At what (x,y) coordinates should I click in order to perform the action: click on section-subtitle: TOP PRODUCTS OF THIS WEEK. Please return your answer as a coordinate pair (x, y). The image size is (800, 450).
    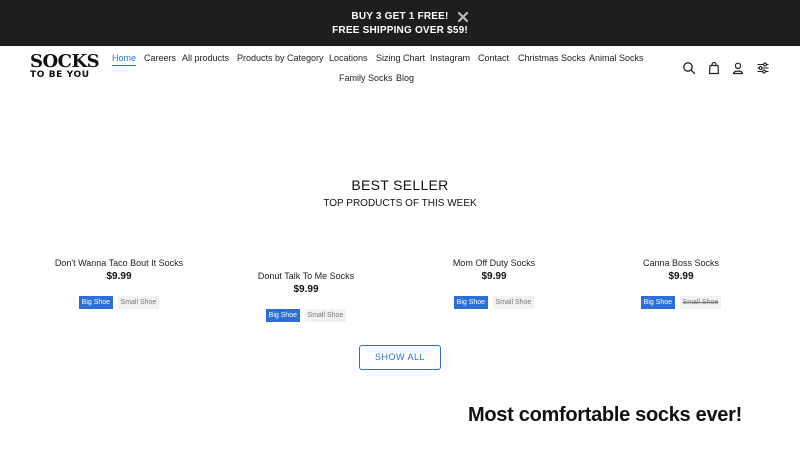
    Looking at the image, I should click on (400, 203).